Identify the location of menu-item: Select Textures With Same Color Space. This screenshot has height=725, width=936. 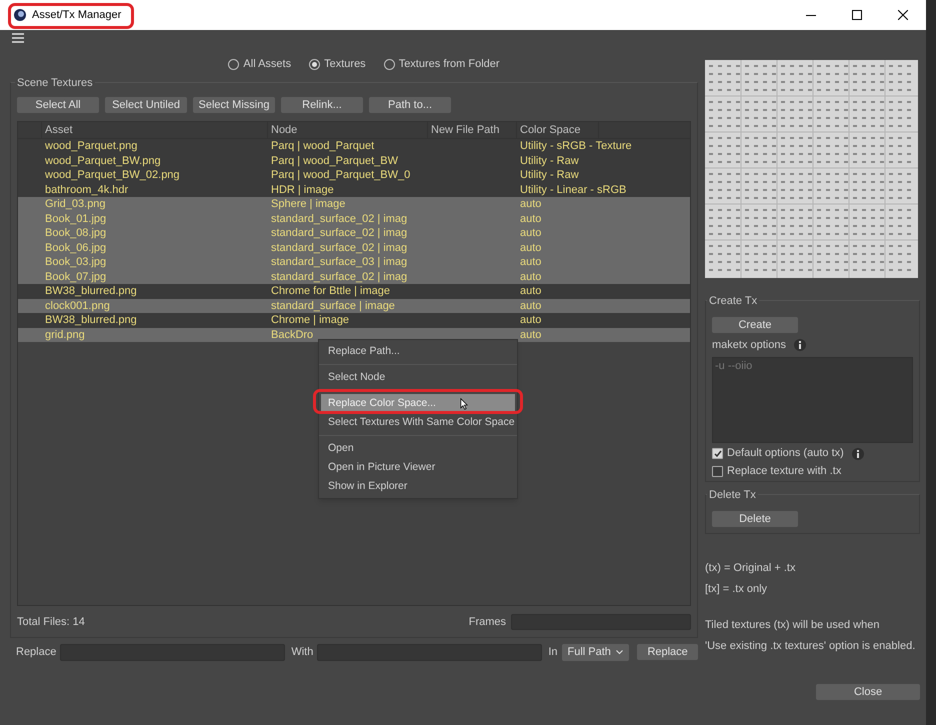
(418, 422).